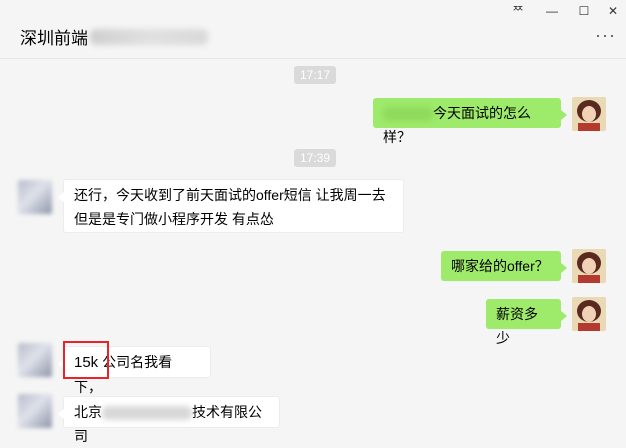 This screenshot has height=448, width=626. What do you see at coordinates (408, 114) in the screenshot?
I see `blurred-text` at bounding box center [408, 114].